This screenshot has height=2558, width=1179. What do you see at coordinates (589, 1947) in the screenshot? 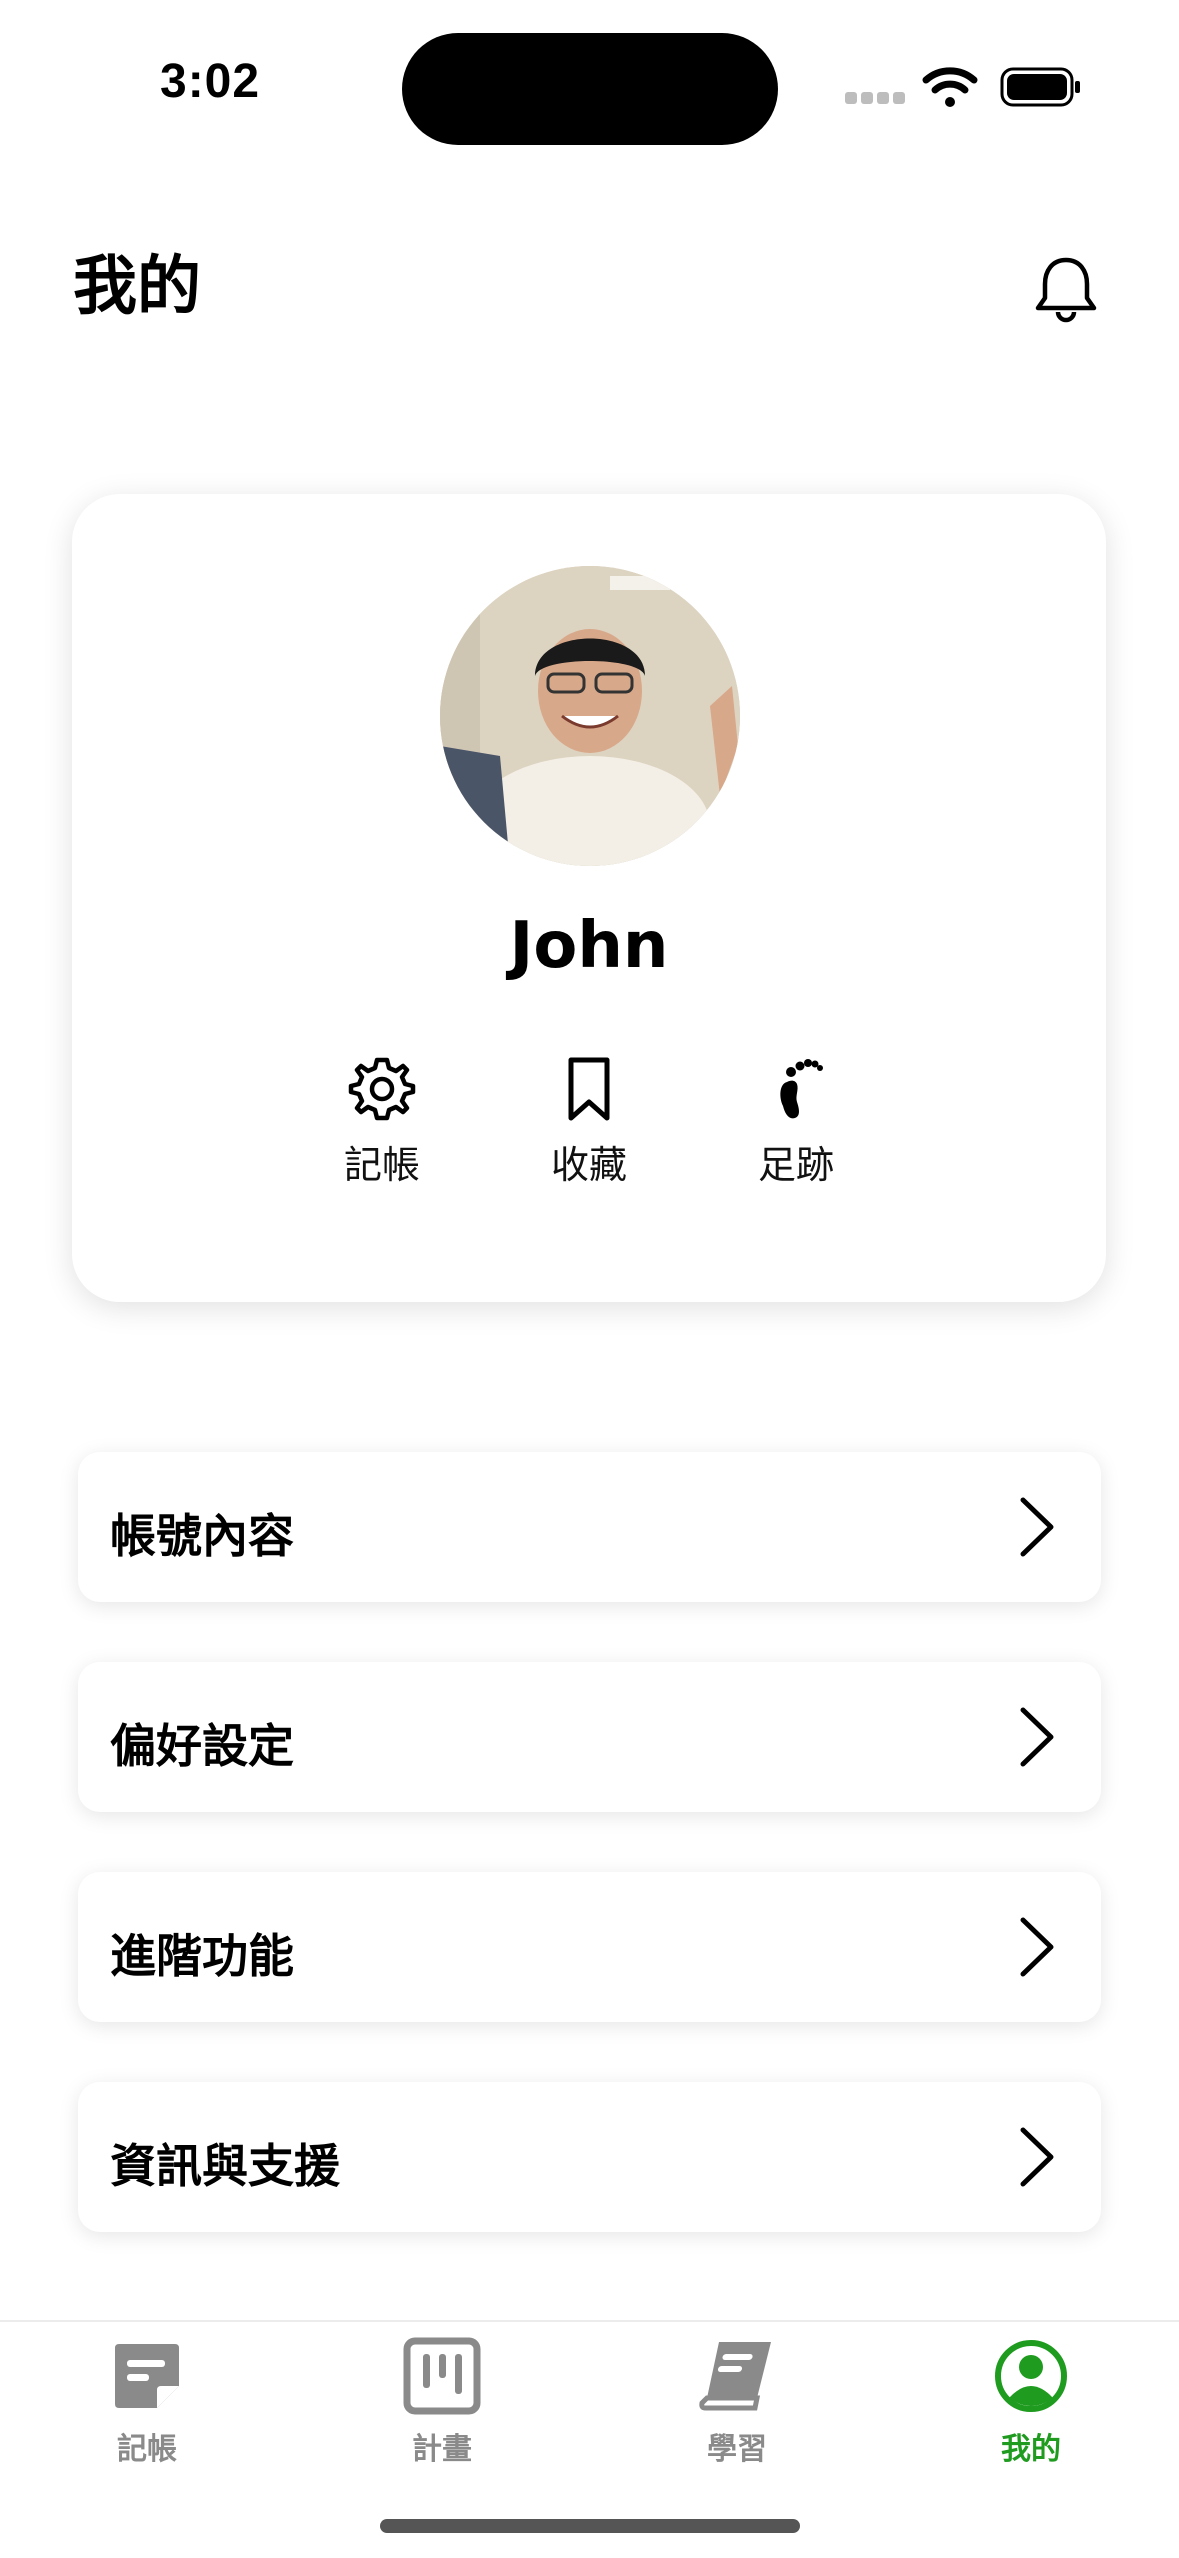
I see `menu-item-advanced: 進階功能` at bounding box center [589, 1947].